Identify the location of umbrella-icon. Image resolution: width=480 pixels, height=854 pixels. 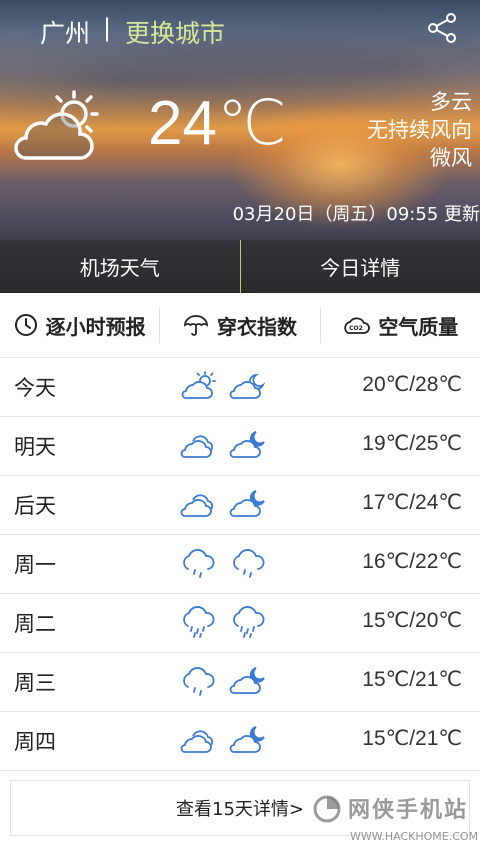
(196, 325).